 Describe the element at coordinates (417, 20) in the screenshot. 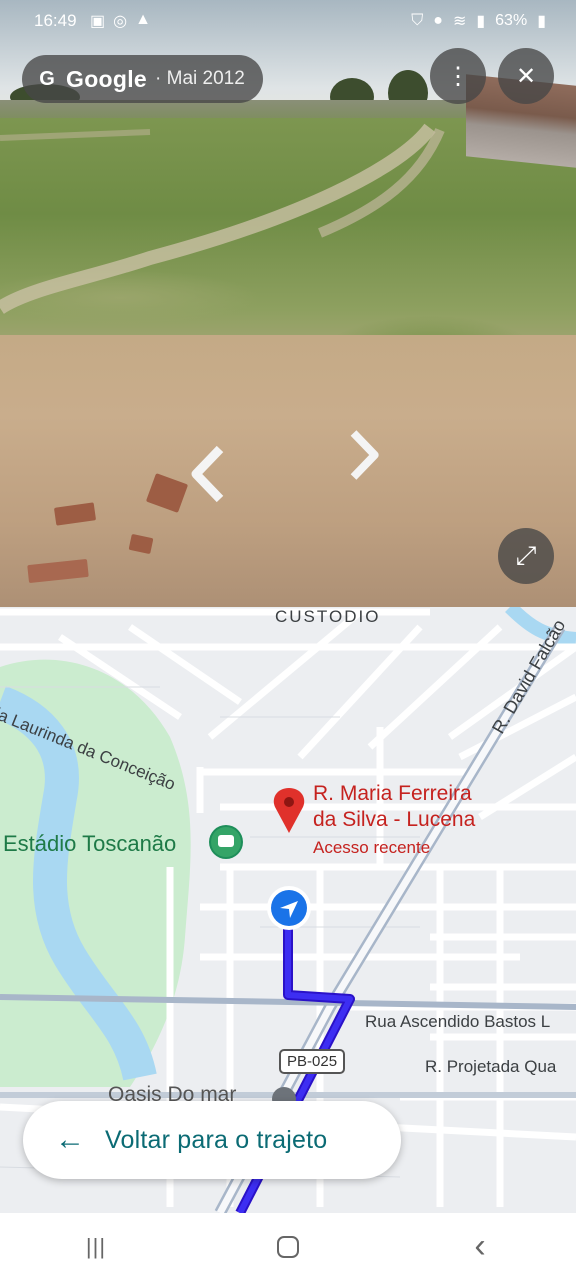

I see `shield-icon: ⛉` at that location.